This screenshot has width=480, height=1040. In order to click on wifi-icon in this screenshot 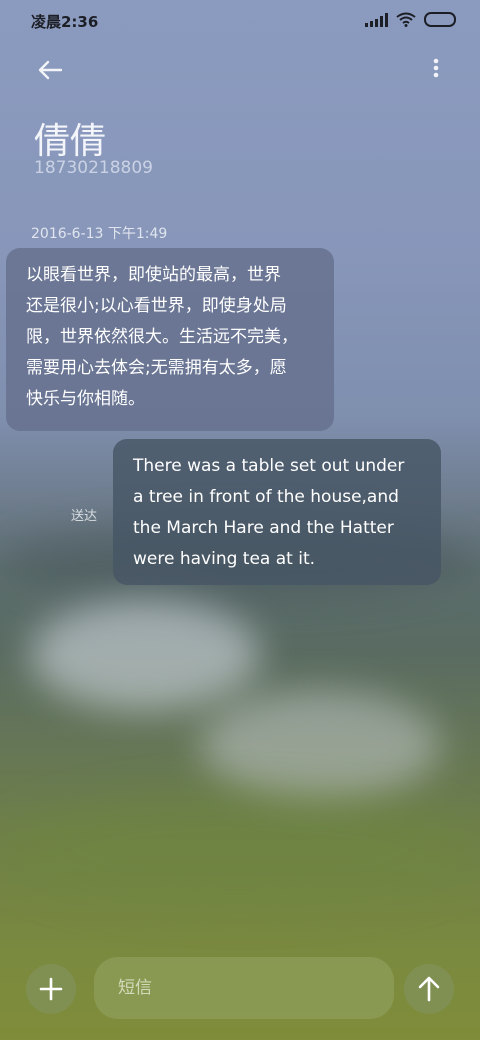, I will do `click(406, 19)`.